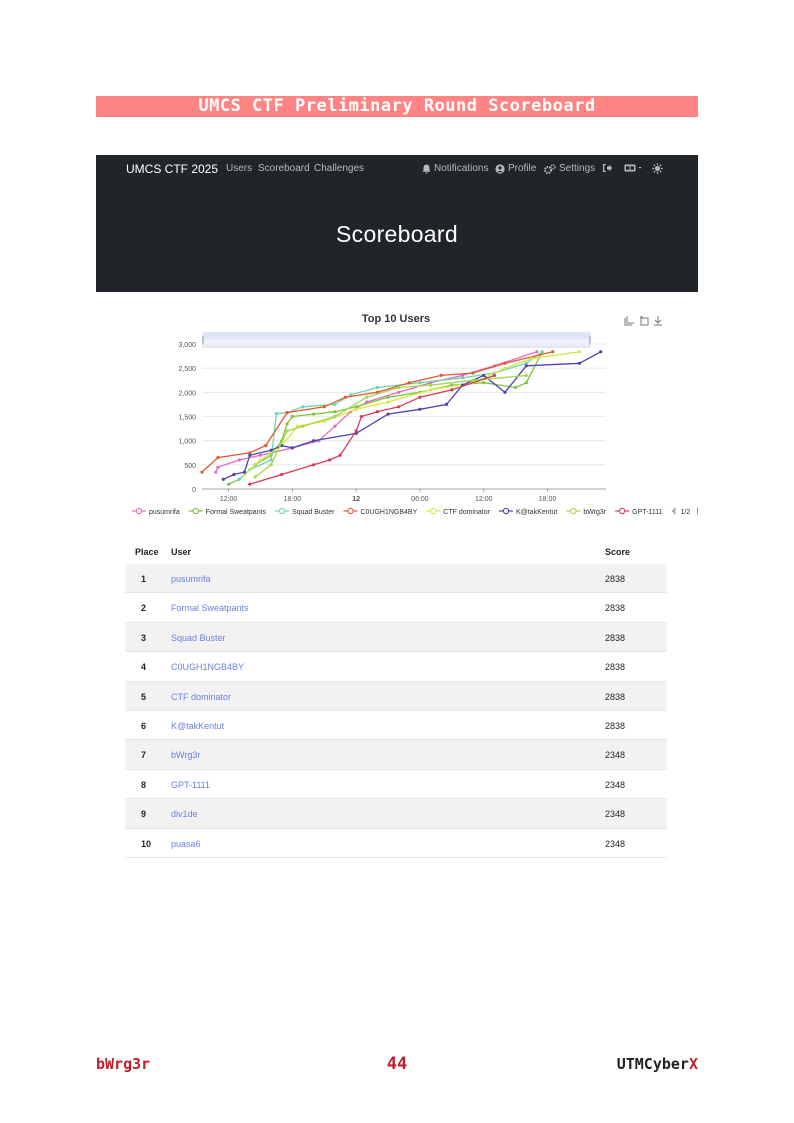 Image resolution: width=794 pixels, height=1123 pixels. Describe the element at coordinates (197, 726) in the screenshot. I see `row-user-link: K@takKentut` at that location.